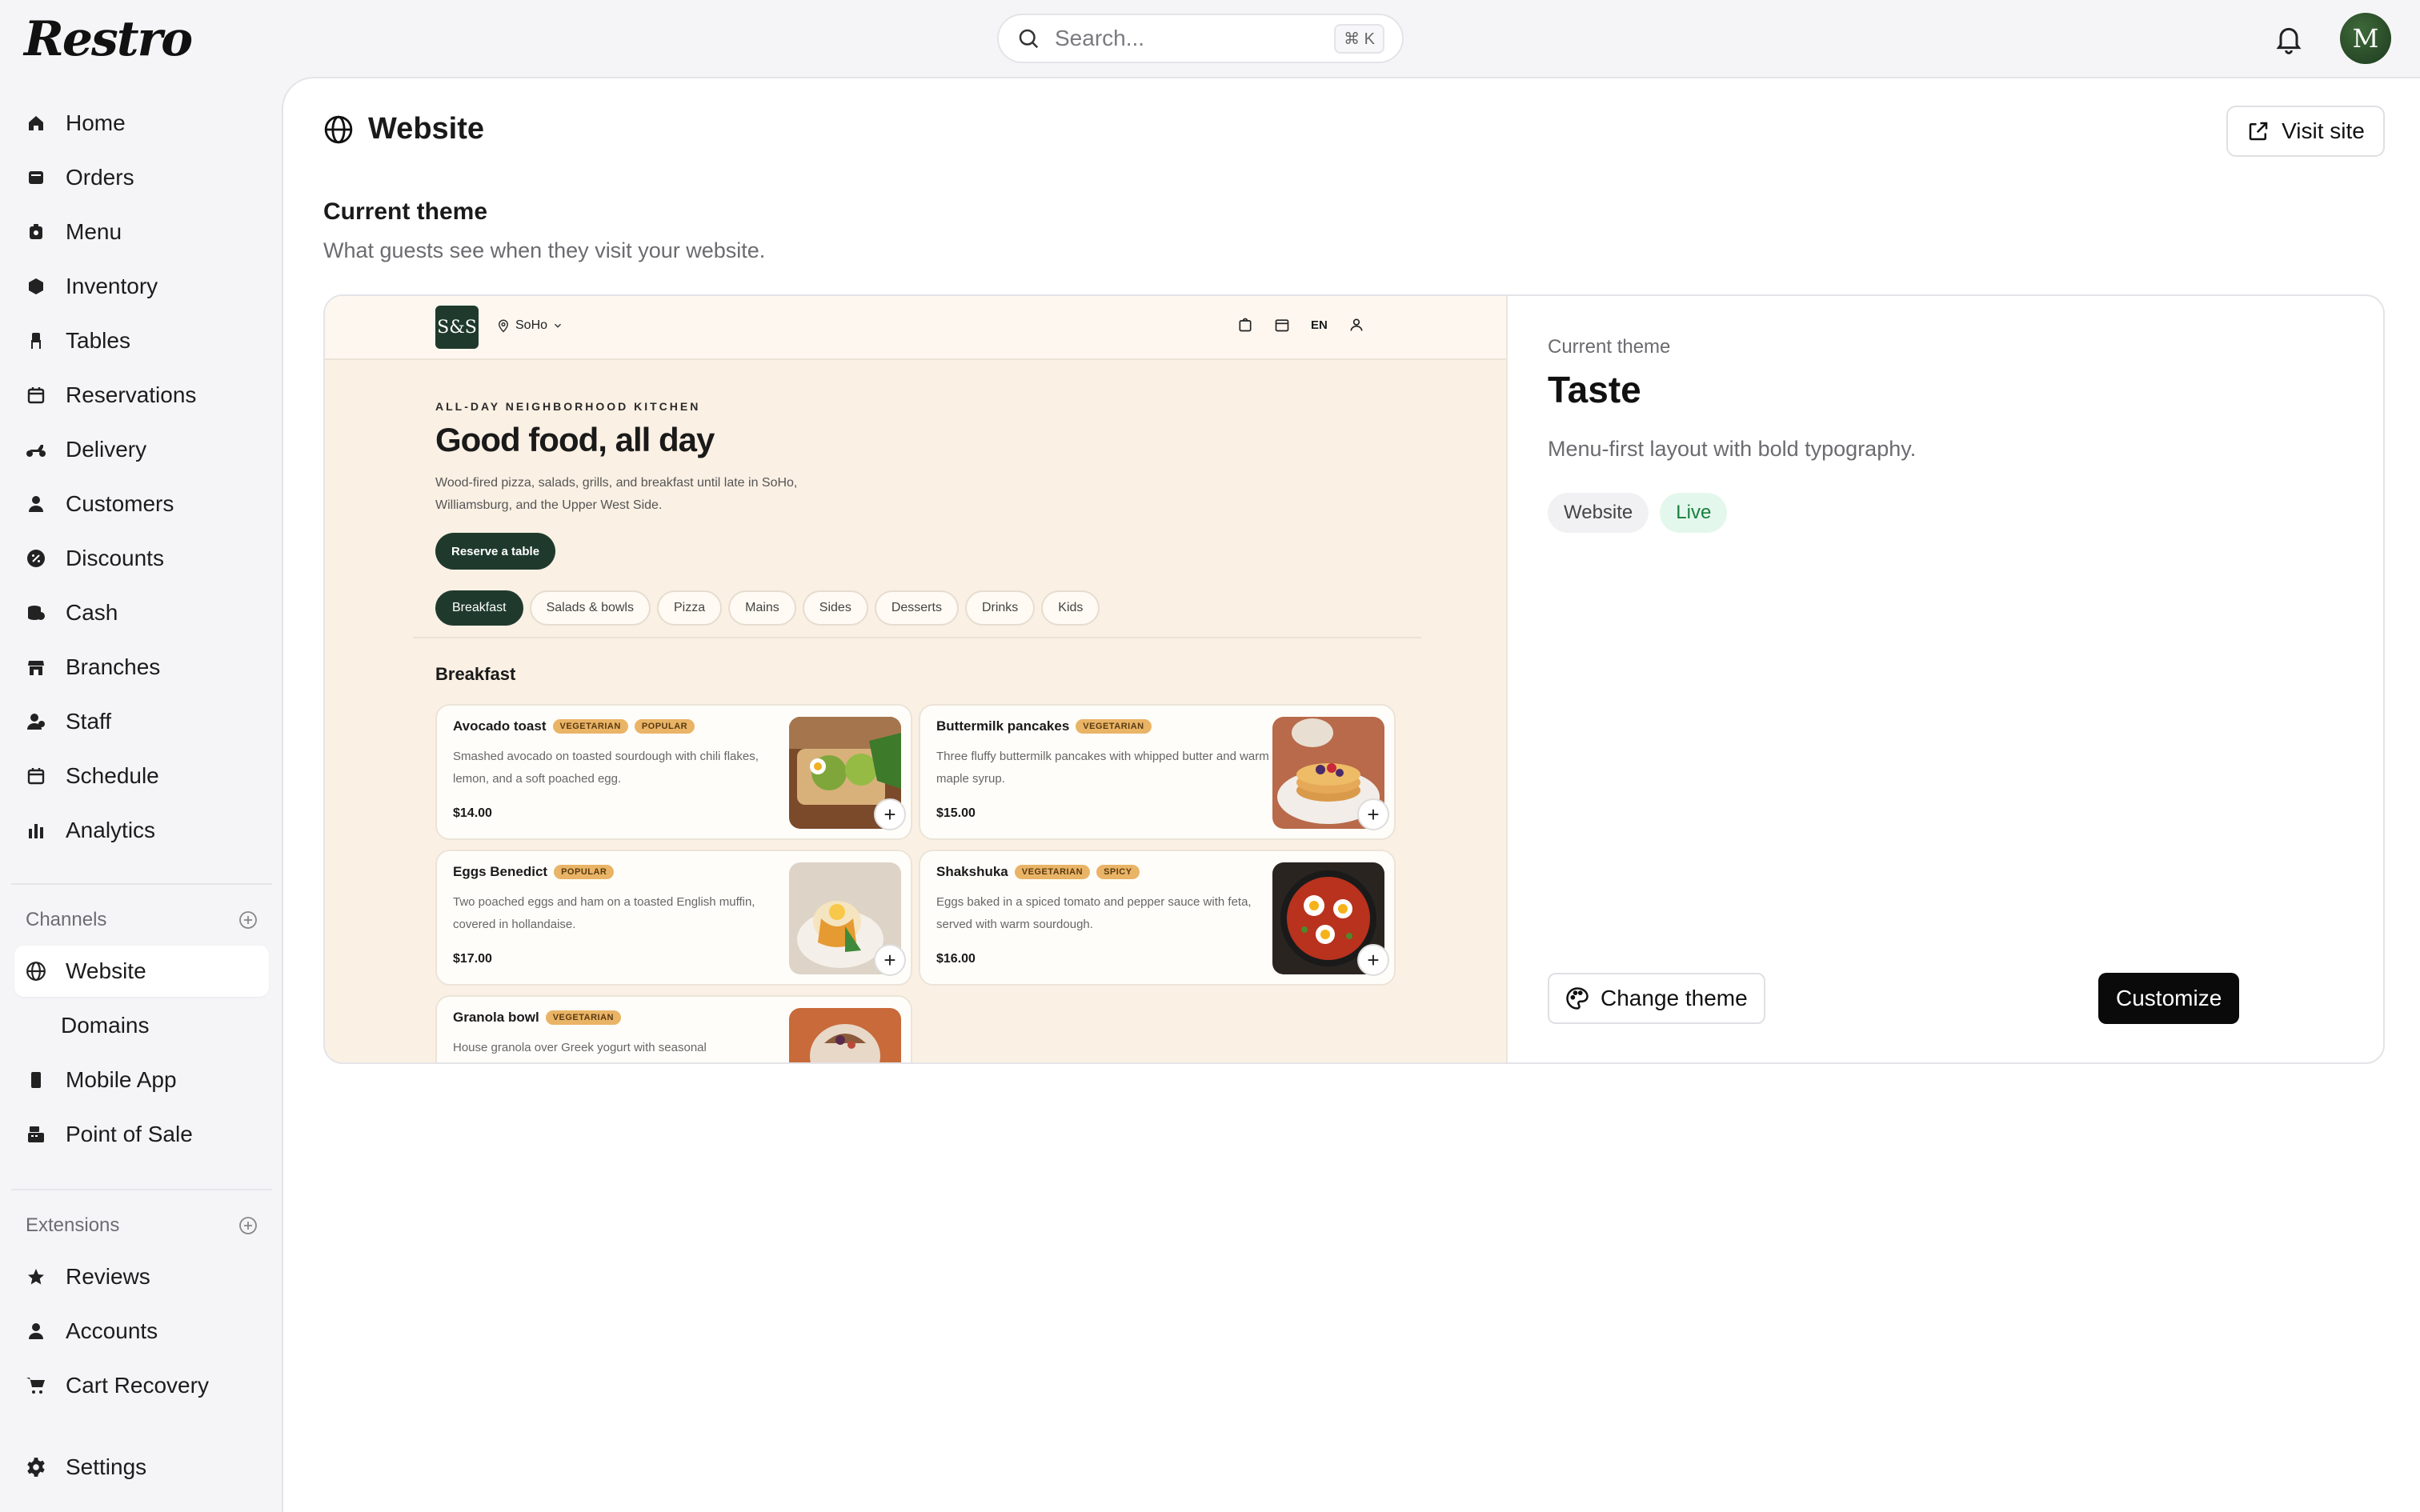 Image resolution: width=2420 pixels, height=1512 pixels. What do you see at coordinates (1300, 325) in the screenshot?
I see `preview-header-icons: EN` at bounding box center [1300, 325].